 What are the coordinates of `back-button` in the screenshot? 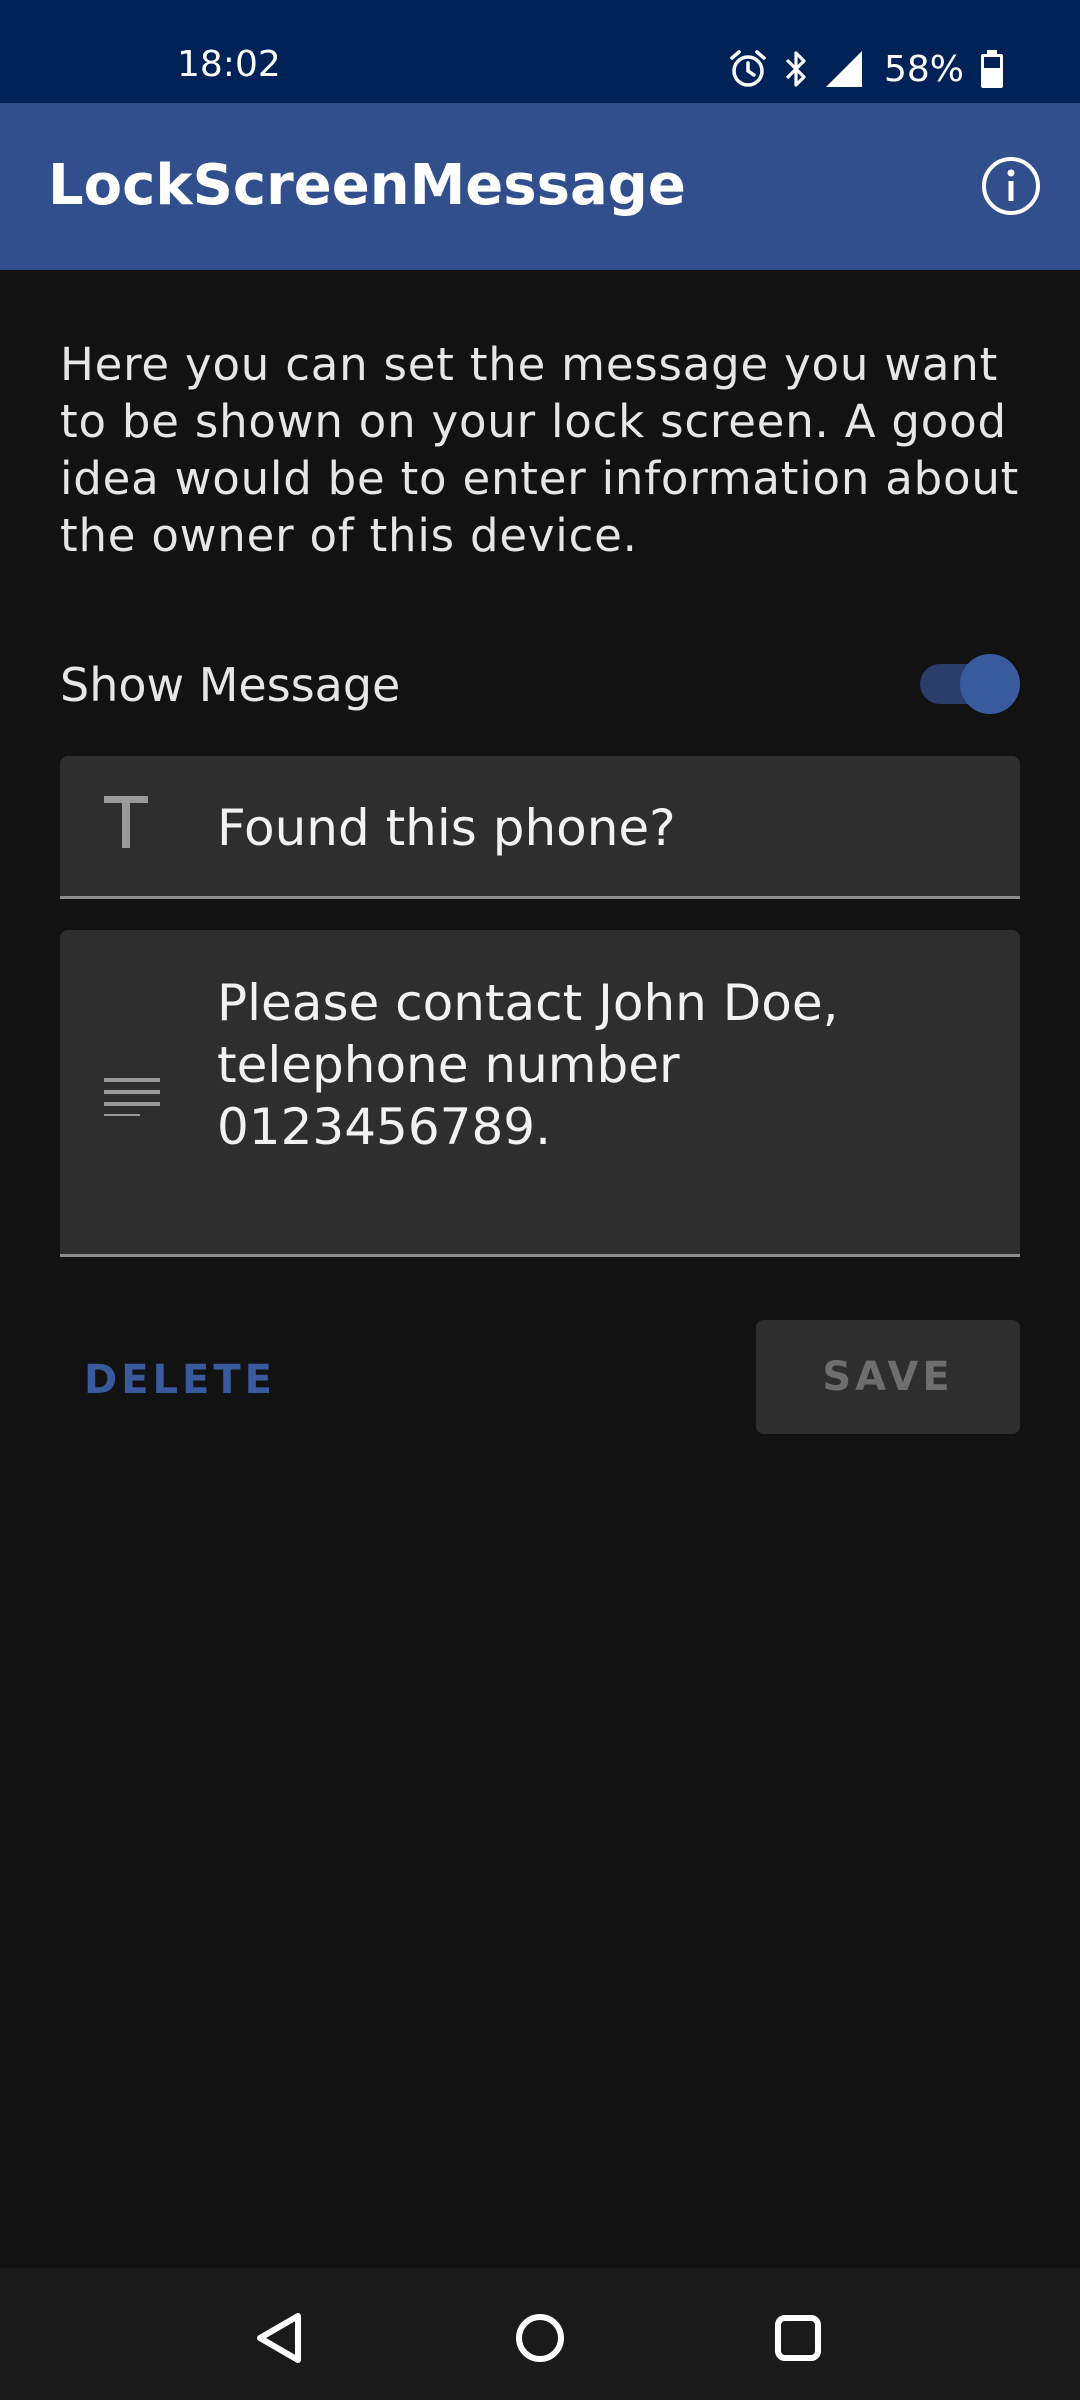 It's located at (280, 2338).